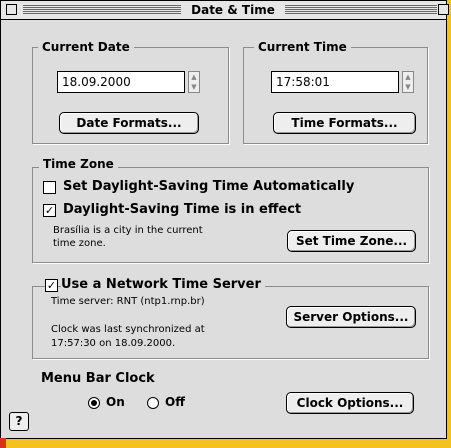 The image size is (451, 448). What do you see at coordinates (335, 82) in the screenshot?
I see `time-field: 17:58:01` at bounding box center [335, 82].